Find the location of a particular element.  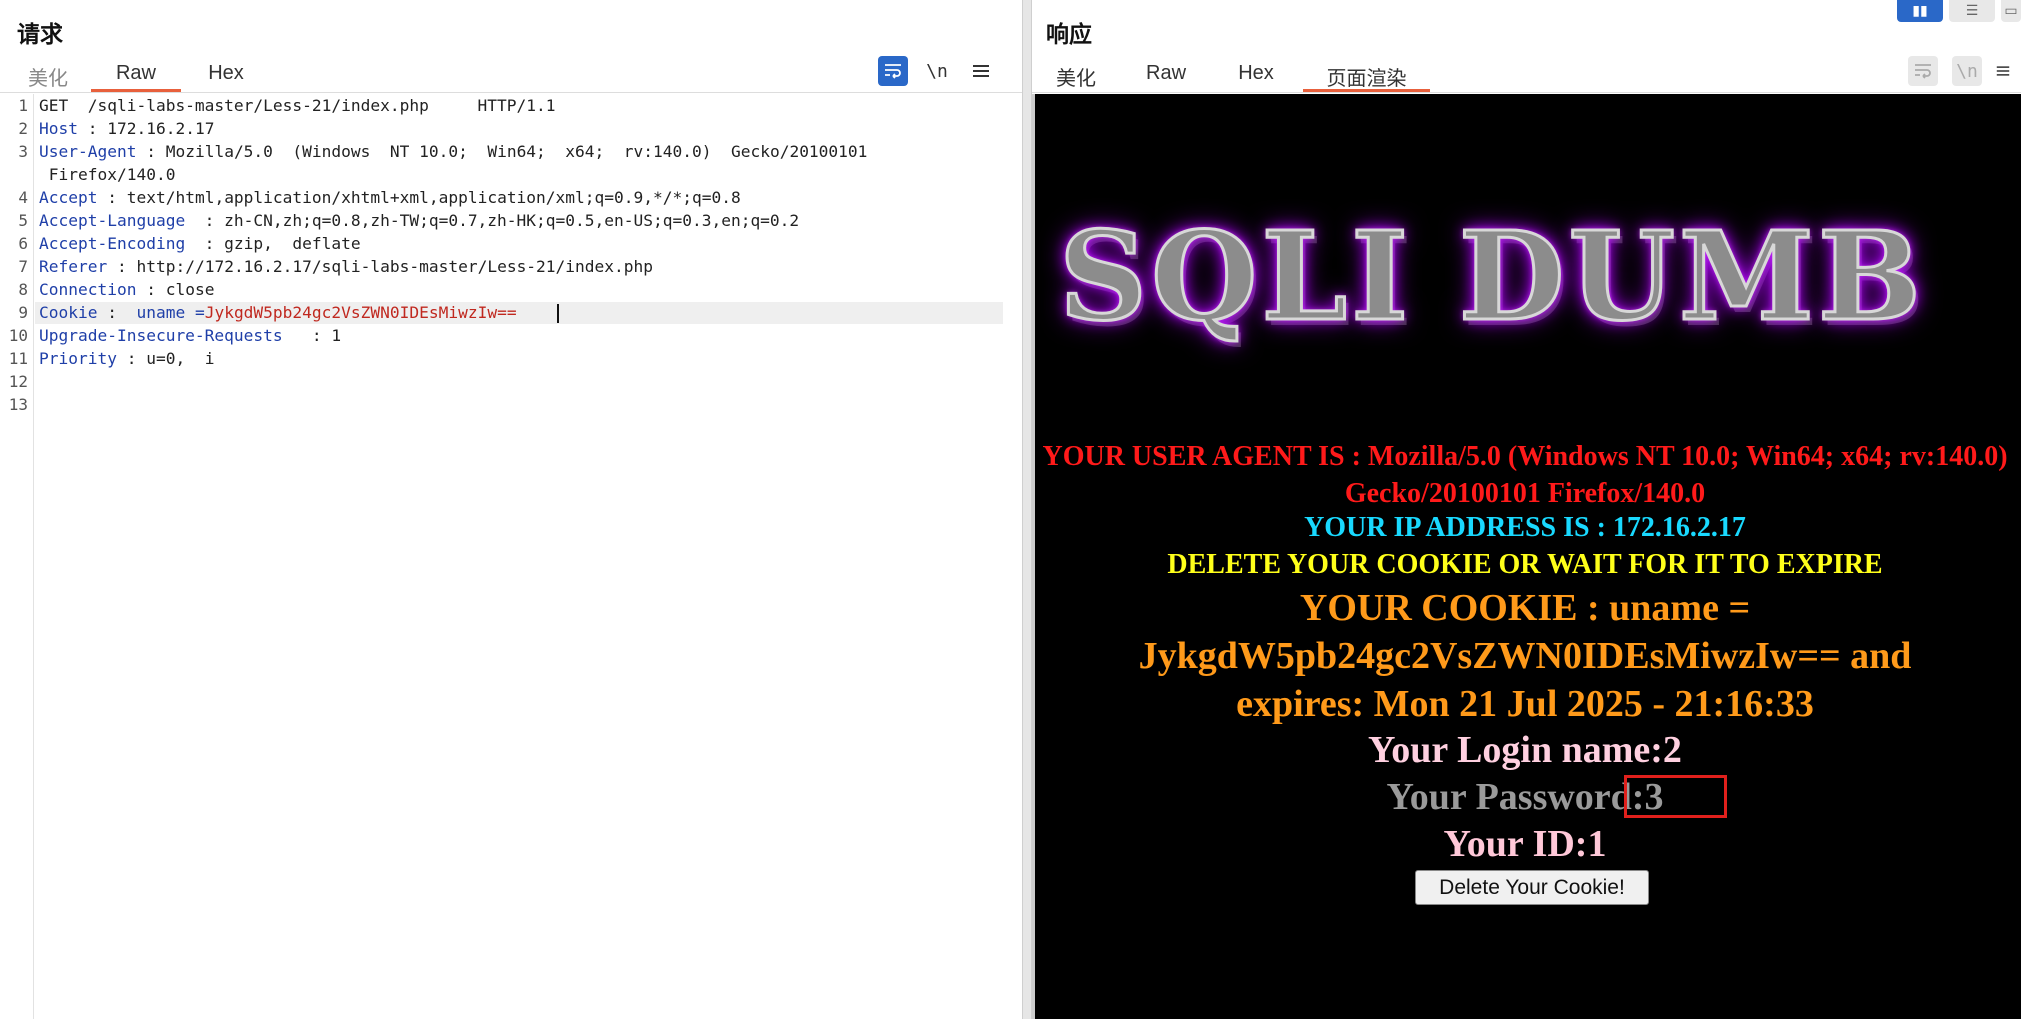

annotation-highlight-box is located at coordinates (1675, 796).